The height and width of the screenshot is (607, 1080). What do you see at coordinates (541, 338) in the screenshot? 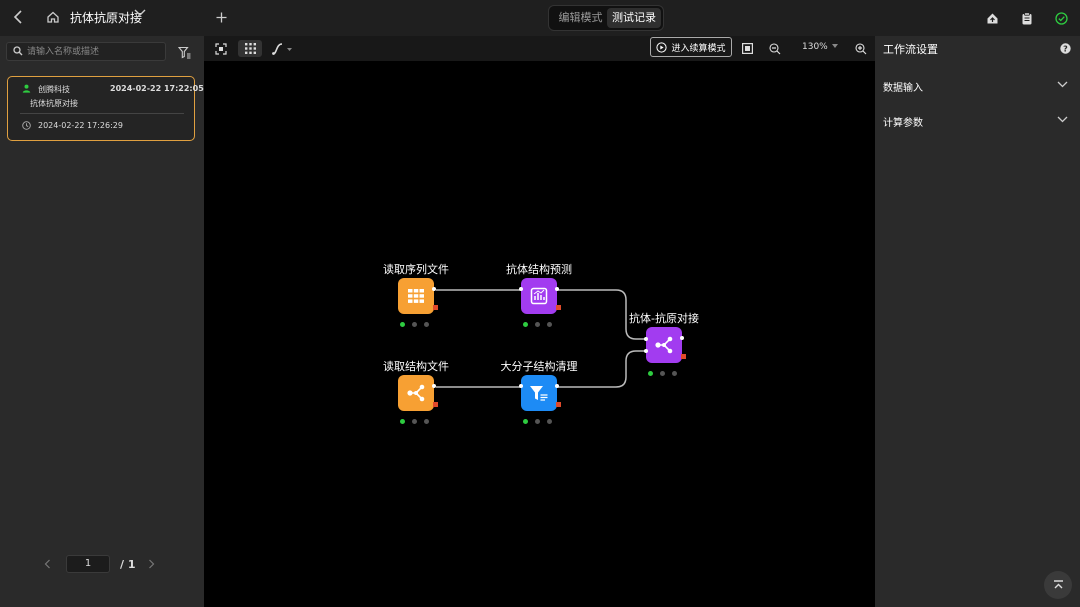
I see `edge-layer` at bounding box center [541, 338].